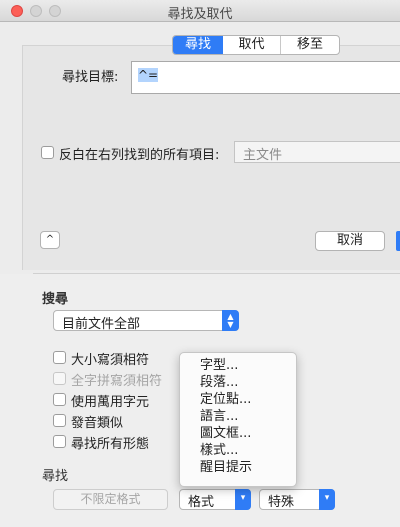  I want to click on title-bar: 尋找及取代, so click(200, 11).